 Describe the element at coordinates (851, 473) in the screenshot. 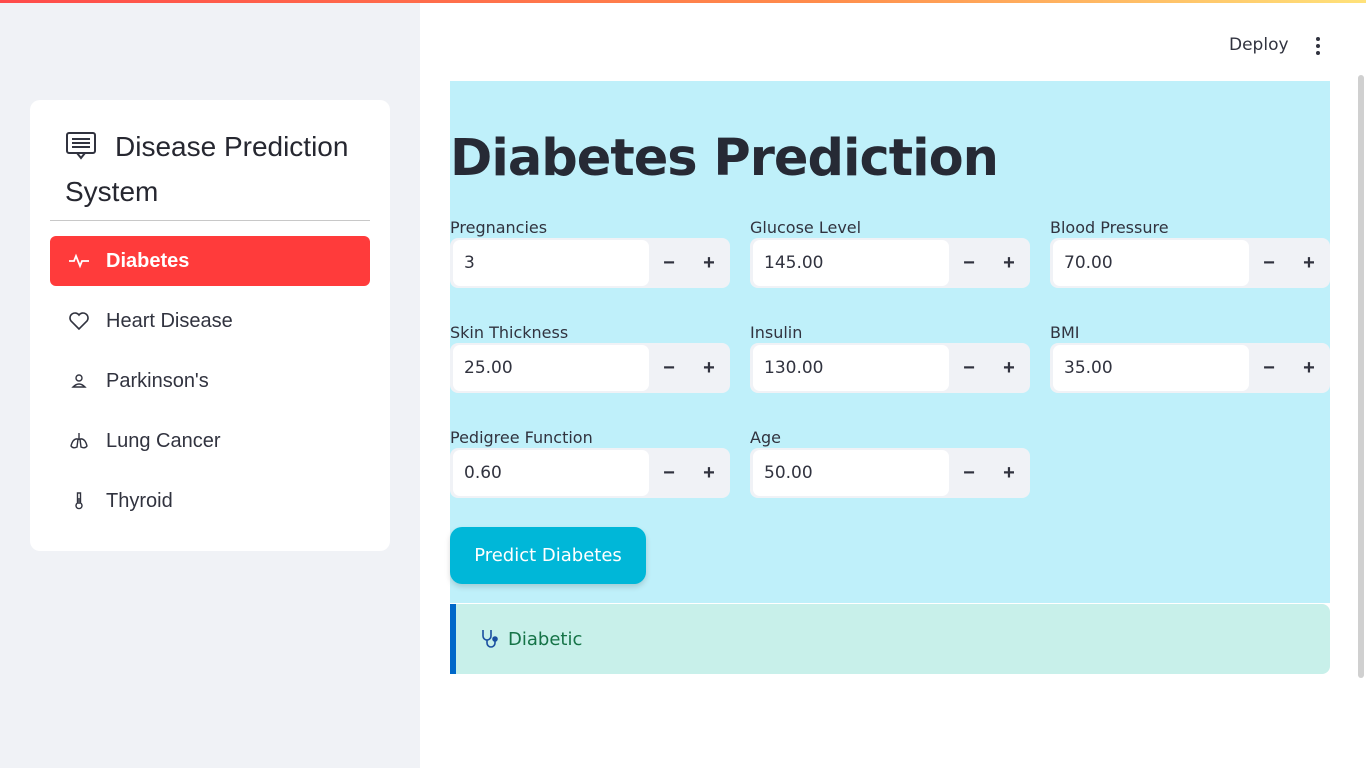

I see `age-input` at that location.